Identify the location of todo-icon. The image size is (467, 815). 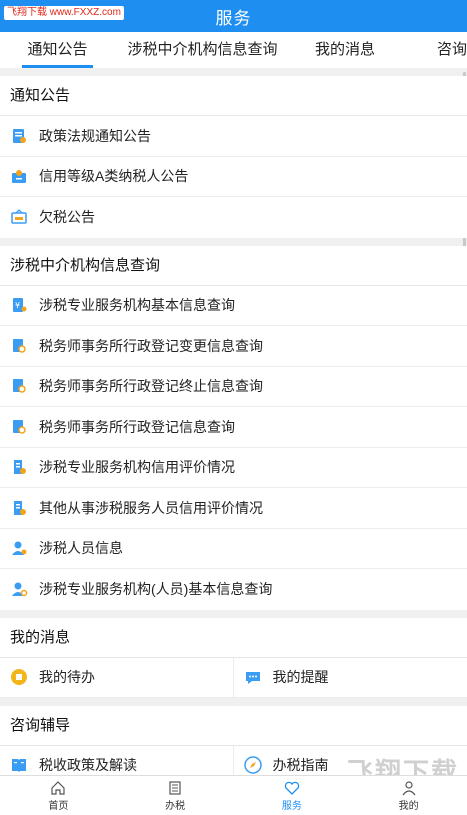
(19, 677).